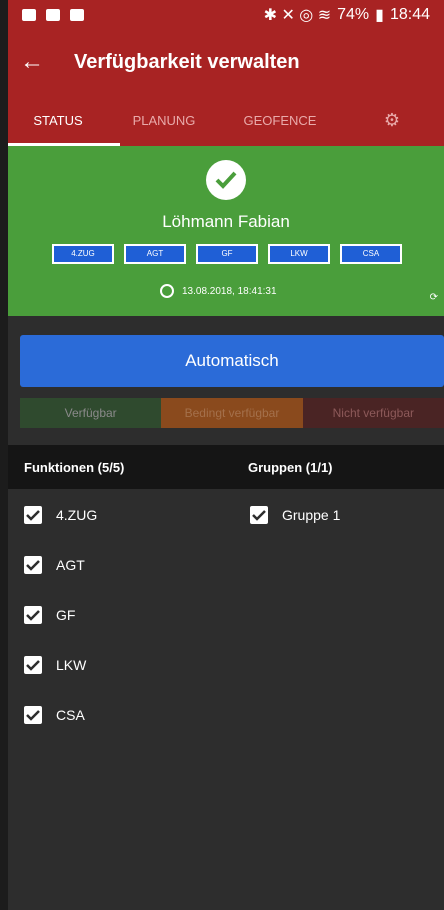 The height and width of the screenshot is (910, 444). Describe the element at coordinates (164, 120) in the screenshot. I see `tab-planung: PLANUNG` at that location.